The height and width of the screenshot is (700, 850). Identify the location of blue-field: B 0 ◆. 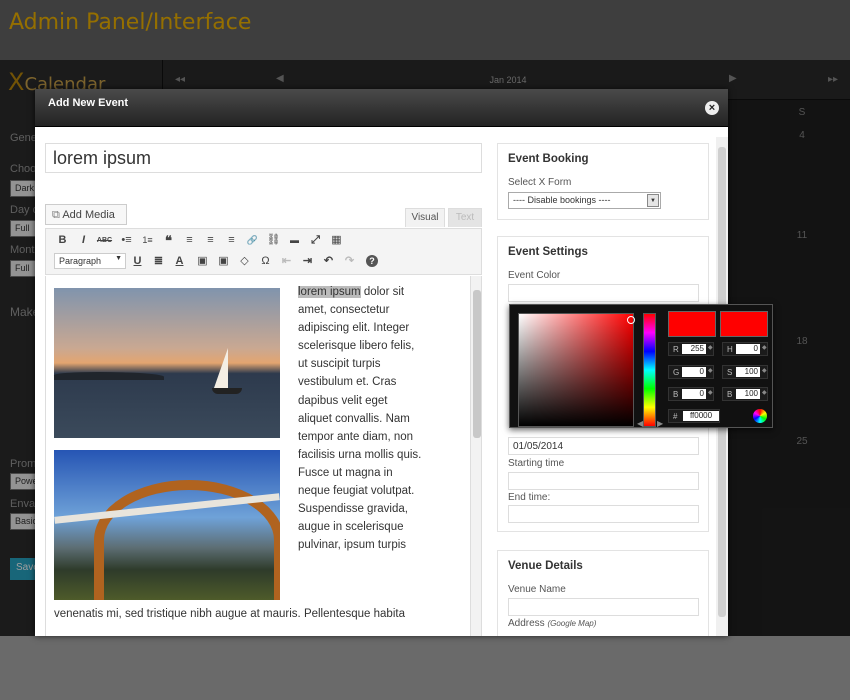
(691, 394).